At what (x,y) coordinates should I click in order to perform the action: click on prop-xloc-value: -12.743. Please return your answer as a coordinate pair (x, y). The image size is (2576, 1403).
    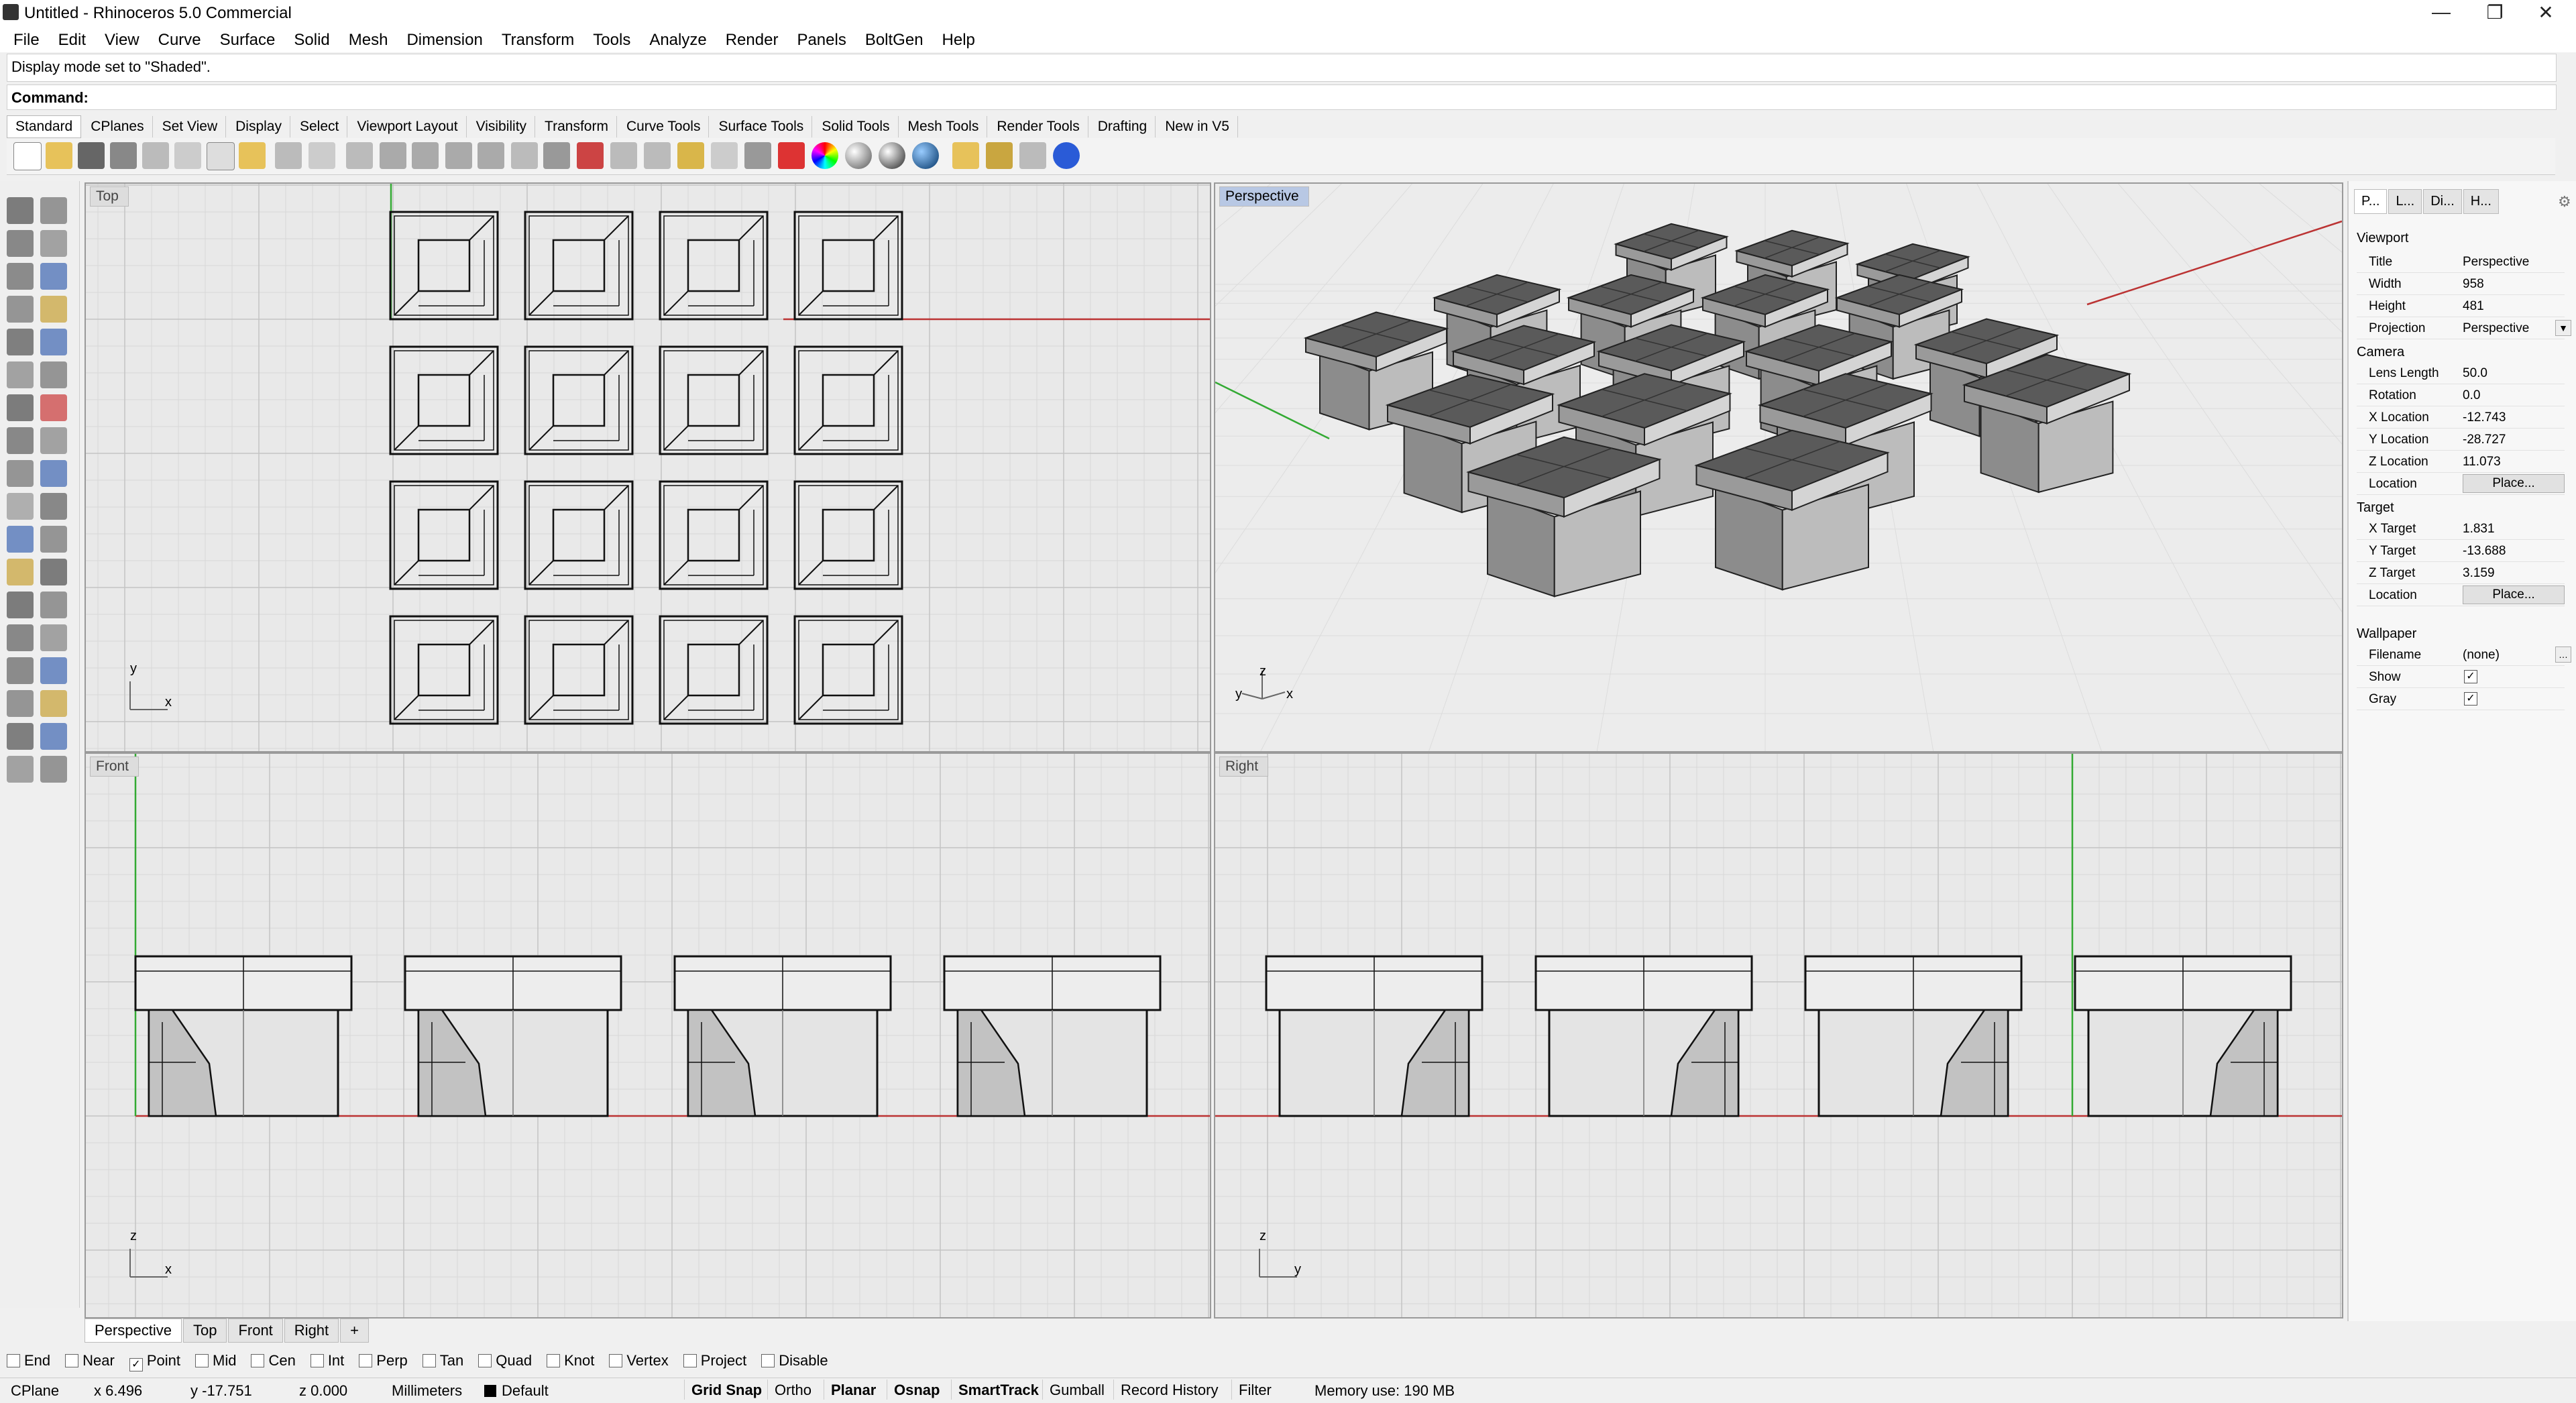
    Looking at the image, I should click on (2484, 417).